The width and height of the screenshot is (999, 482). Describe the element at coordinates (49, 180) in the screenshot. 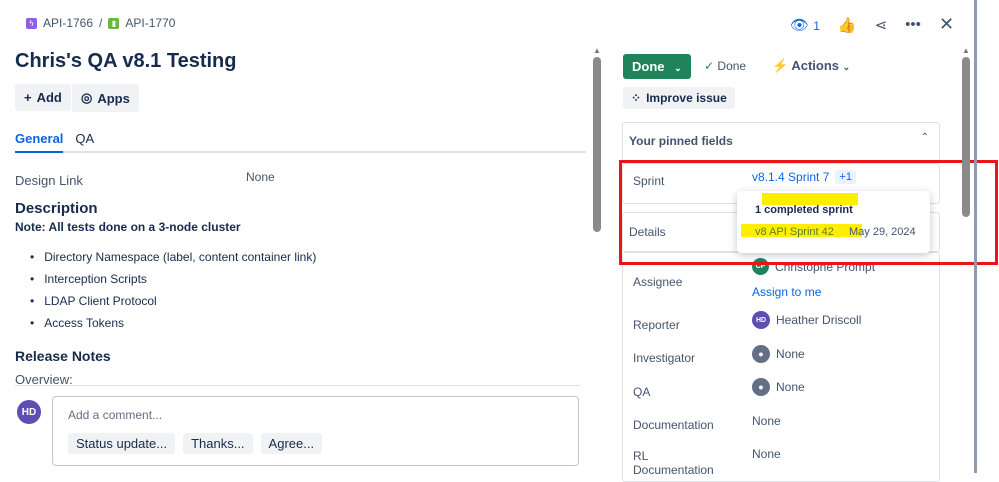

I see `design-link-label: Design Link` at that location.